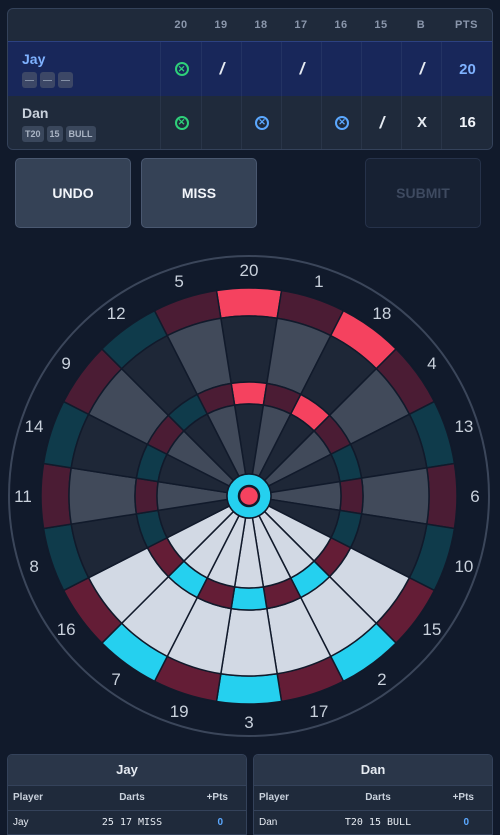  What do you see at coordinates (34, 426) in the screenshot?
I see `number-label-14: 14` at bounding box center [34, 426].